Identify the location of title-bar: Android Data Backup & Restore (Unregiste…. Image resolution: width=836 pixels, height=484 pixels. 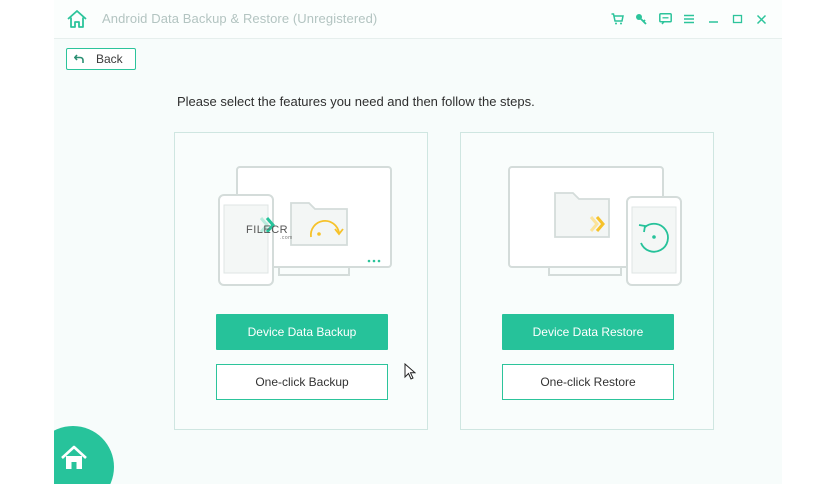
(418, 19).